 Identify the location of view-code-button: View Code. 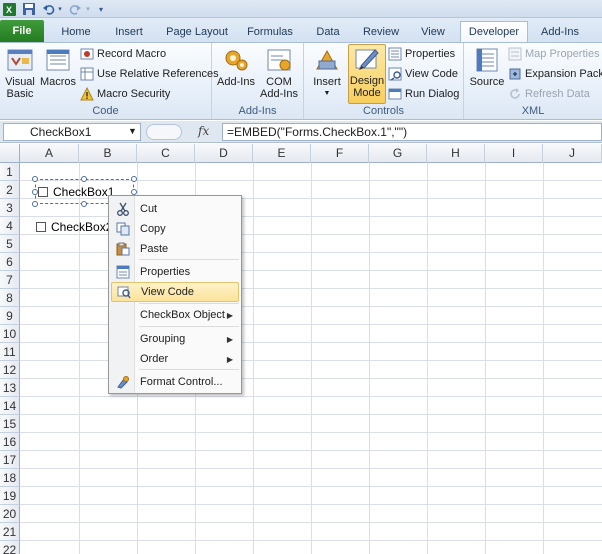
(423, 74).